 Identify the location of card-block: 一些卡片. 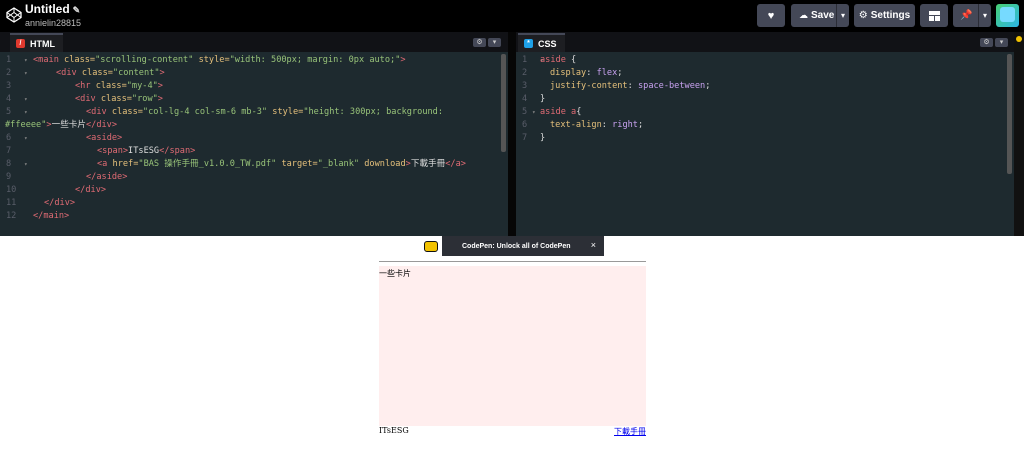
(512, 346).